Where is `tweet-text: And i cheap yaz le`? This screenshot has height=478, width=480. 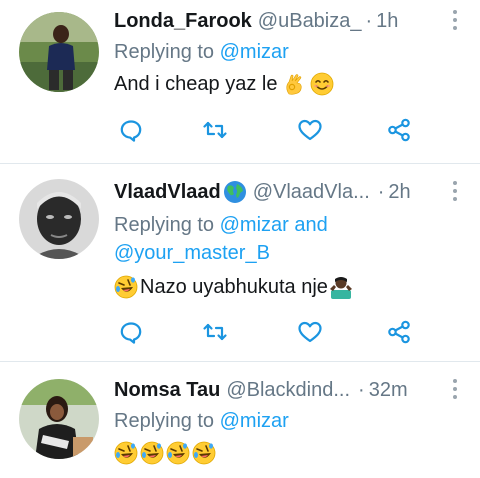 tweet-text: And i cheap yaz le is located at coordinates (288, 84).